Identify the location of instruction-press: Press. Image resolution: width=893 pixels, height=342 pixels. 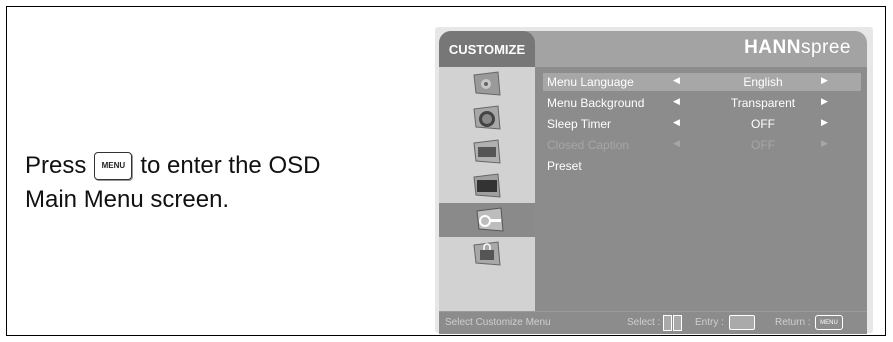
(56, 165).